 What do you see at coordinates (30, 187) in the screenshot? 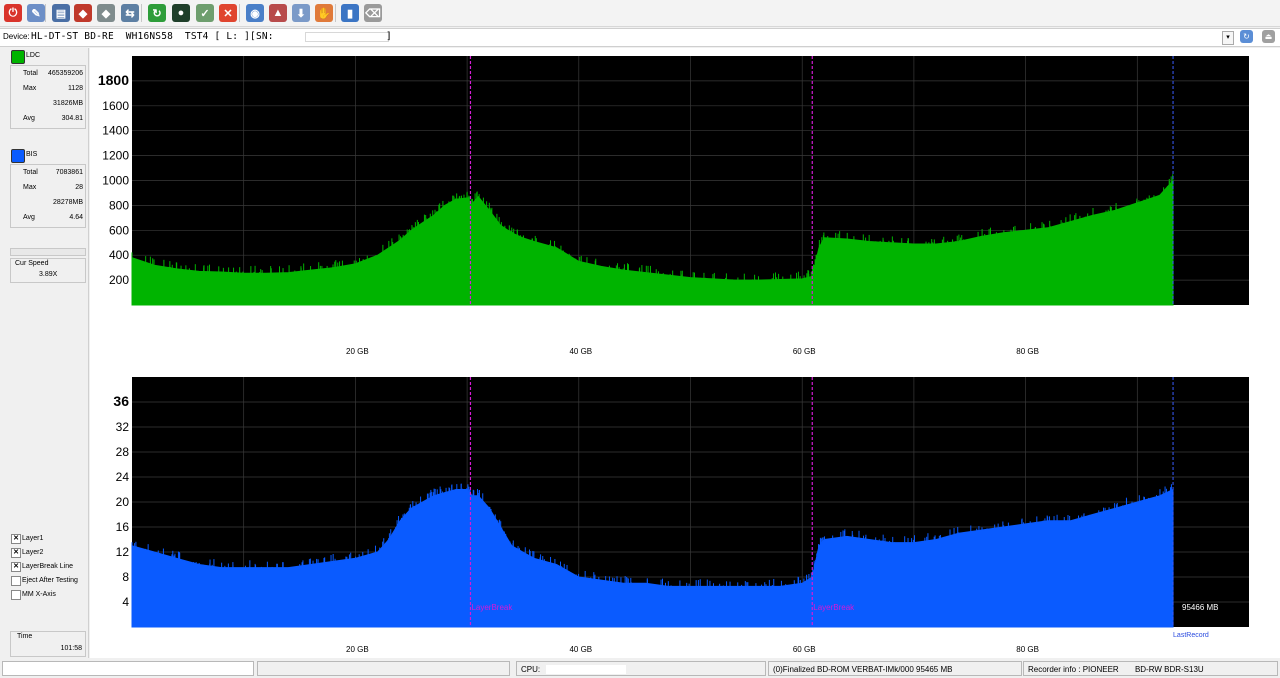
I see `bis-max-label: Max` at bounding box center [30, 187].